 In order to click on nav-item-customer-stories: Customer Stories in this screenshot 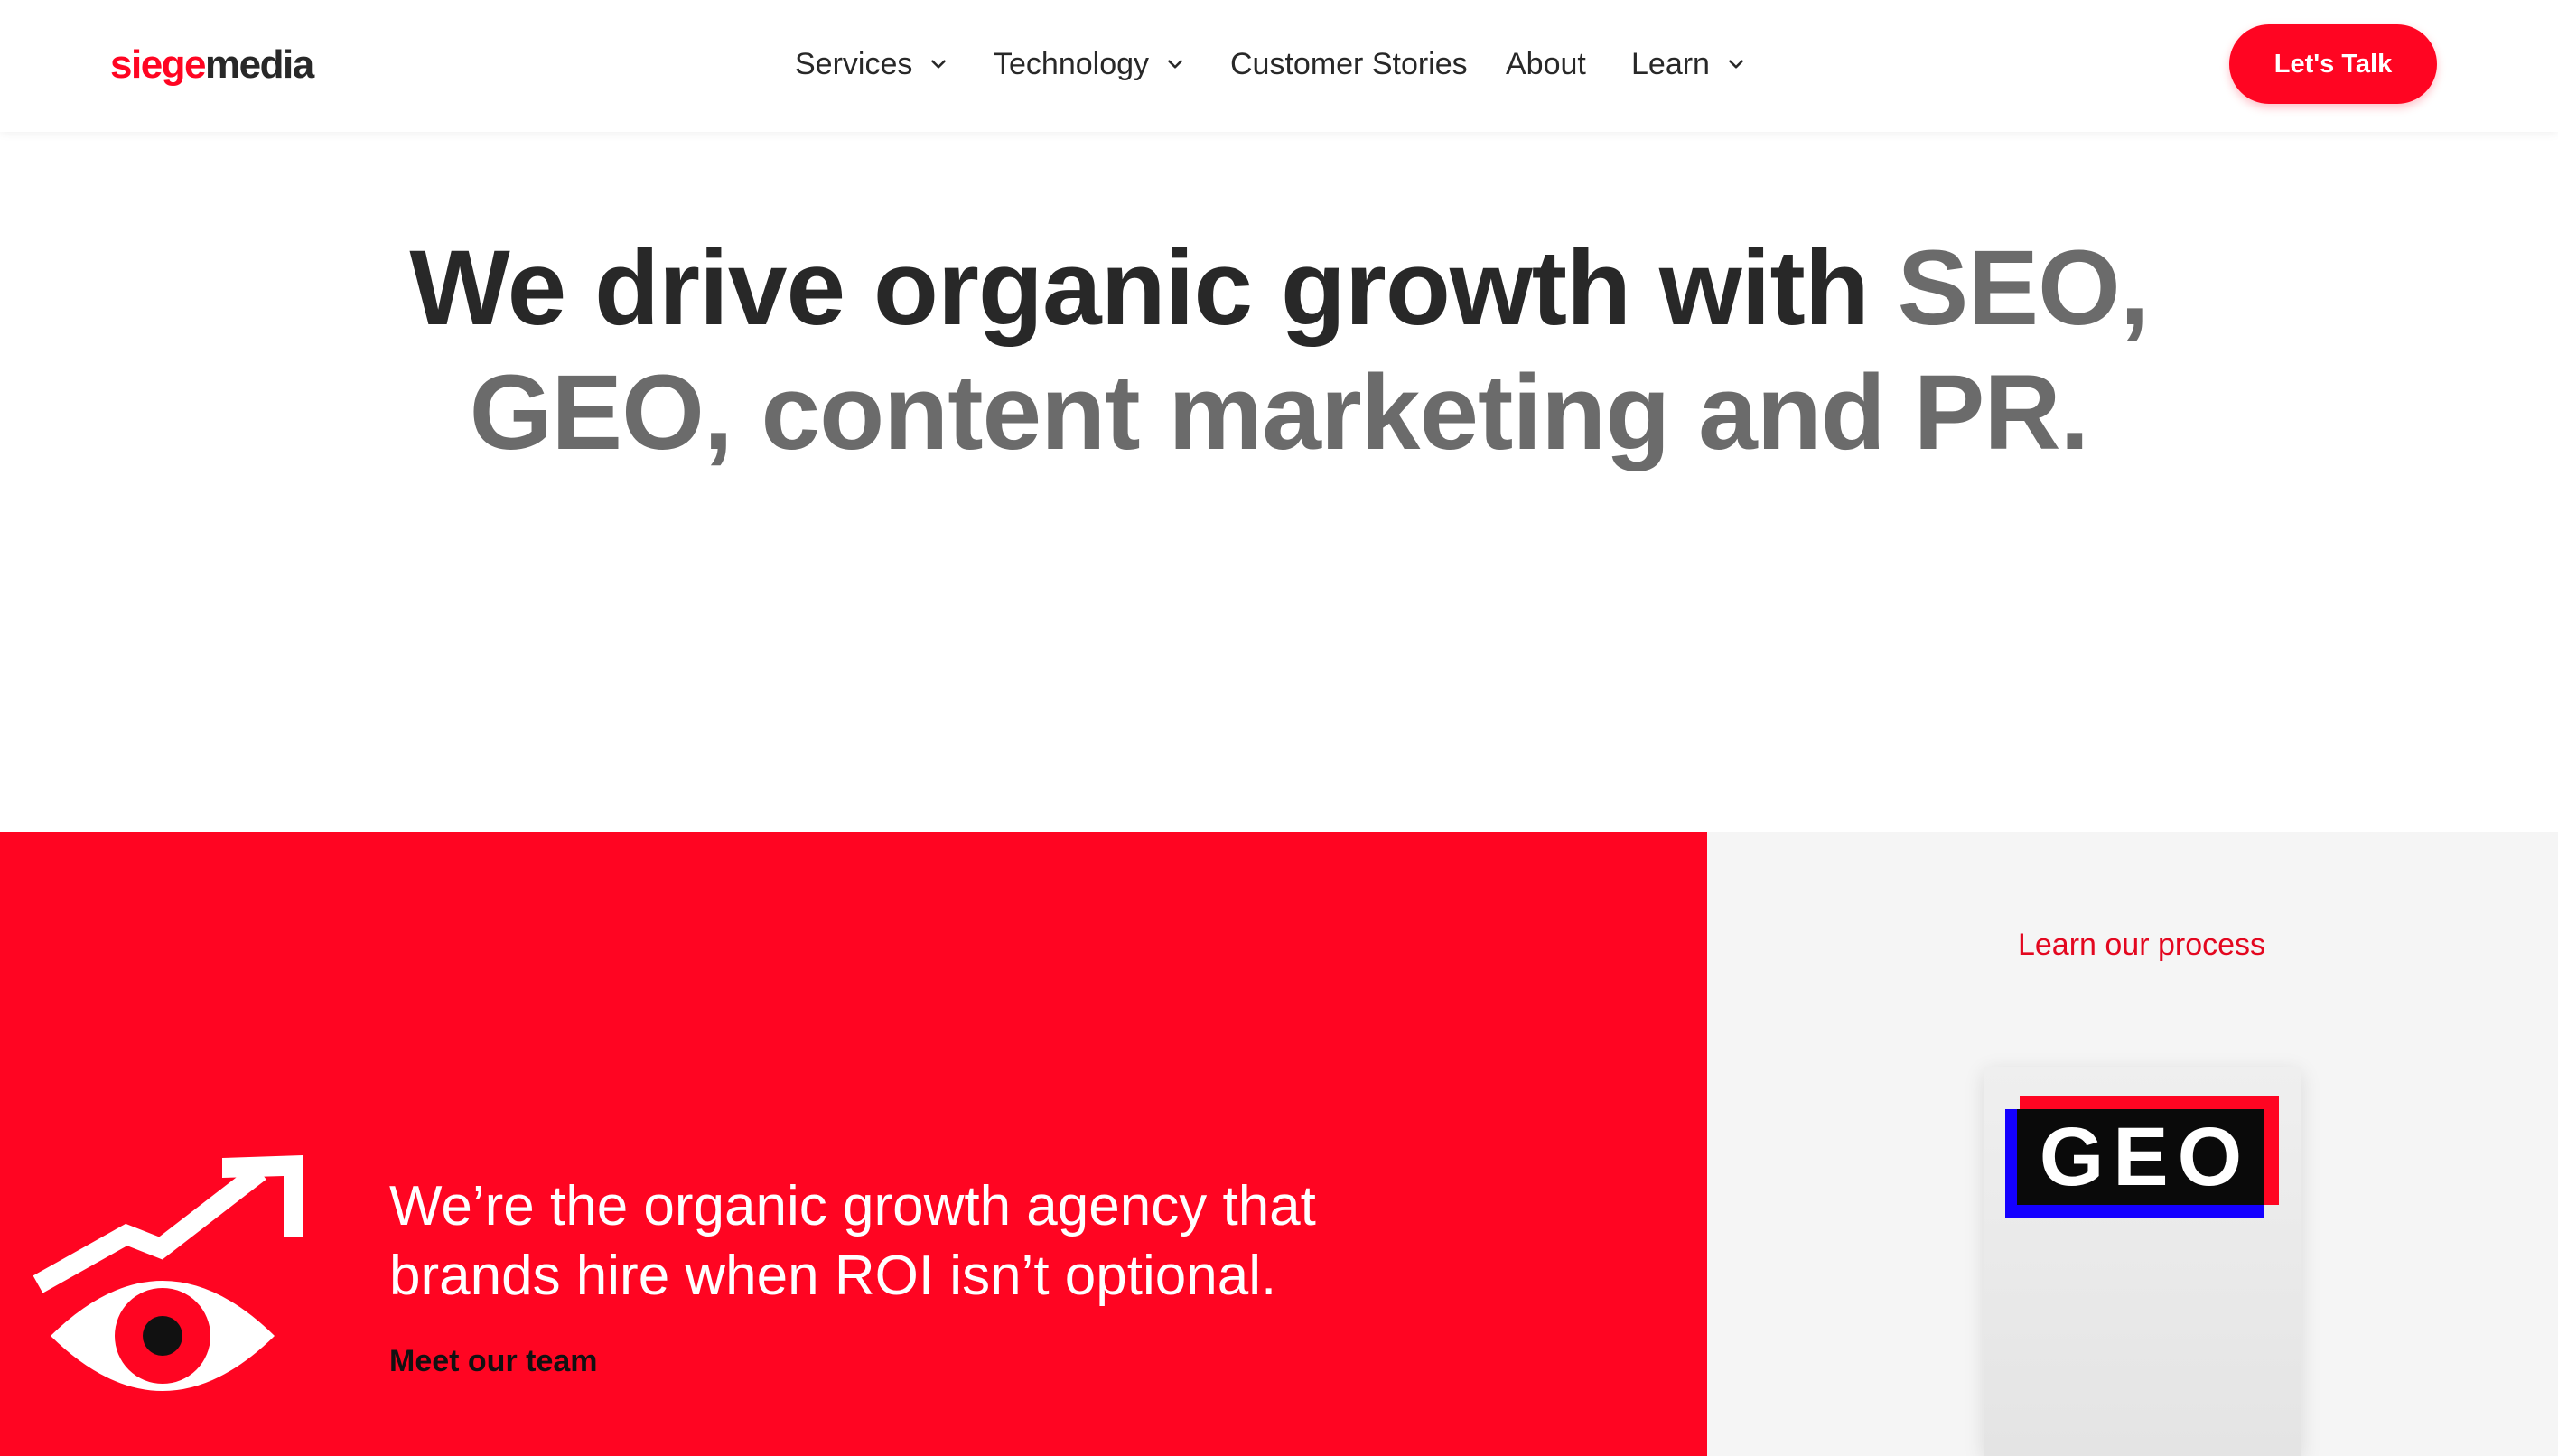, I will do `click(1349, 64)`.